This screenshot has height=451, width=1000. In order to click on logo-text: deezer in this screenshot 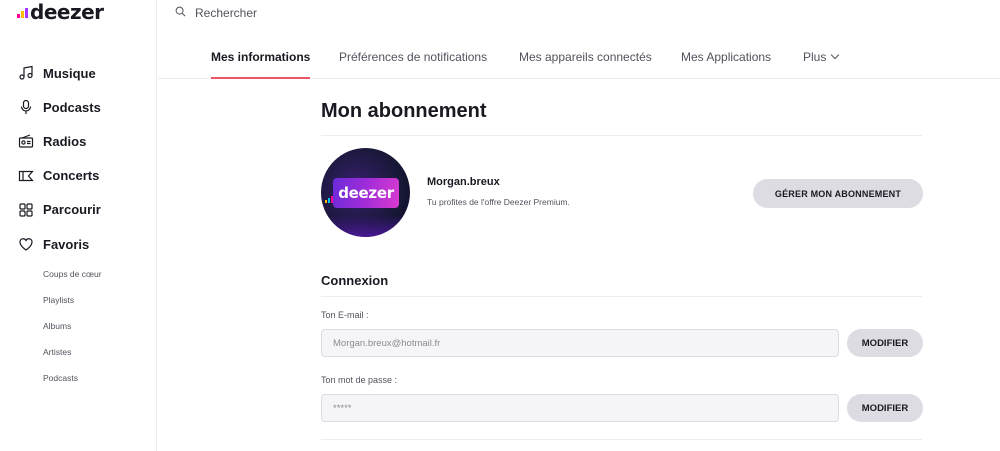, I will do `click(67, 12)`.